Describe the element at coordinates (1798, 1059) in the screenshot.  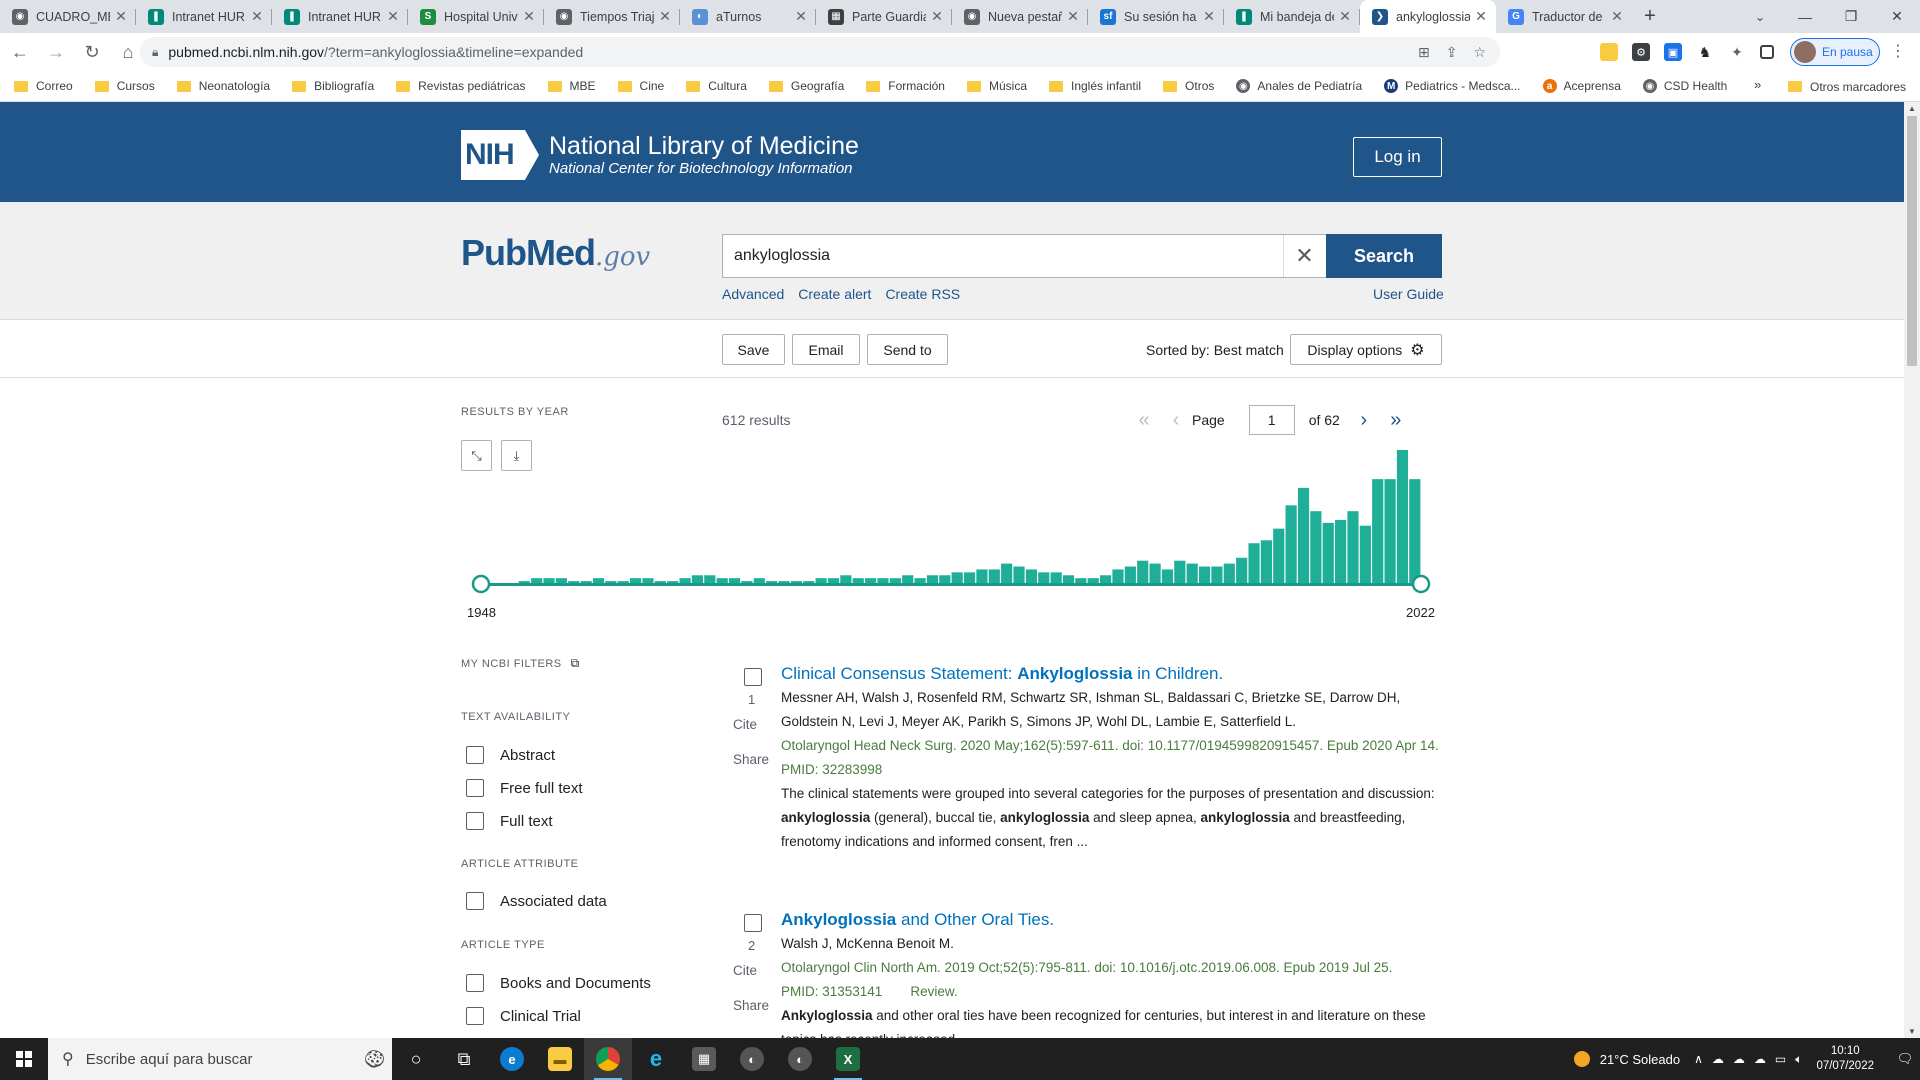
I see `volume-icon: 🔈︎` at that location.